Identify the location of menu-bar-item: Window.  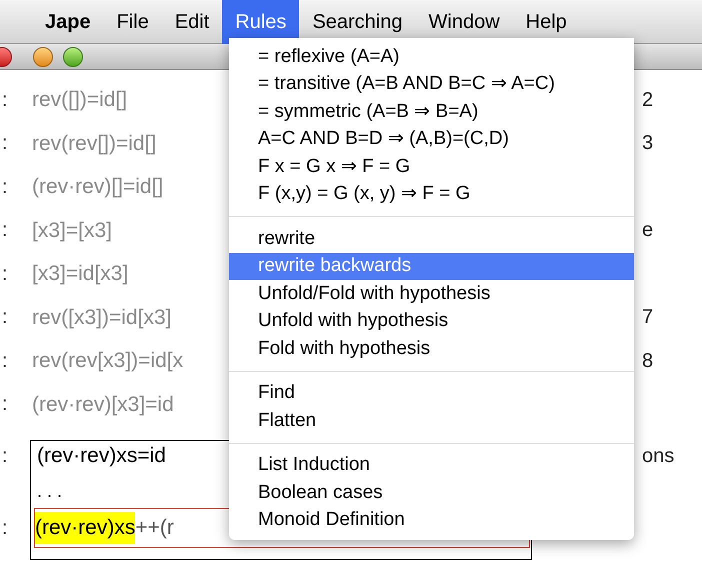
(464, 22).